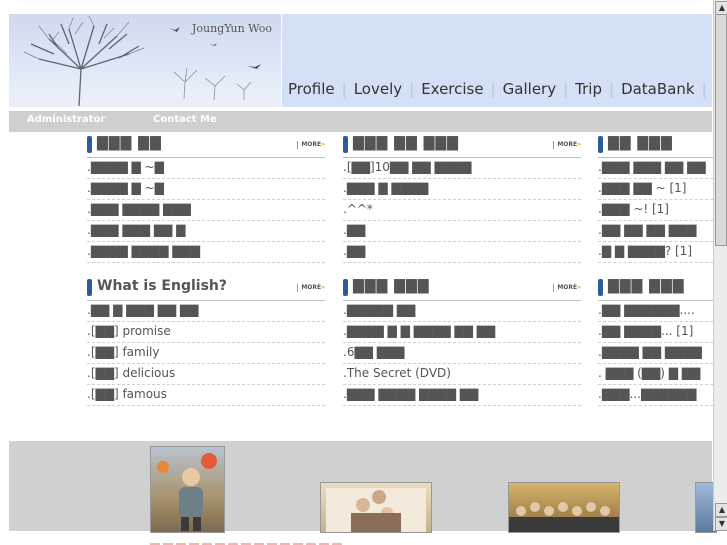 The image size is (727, 545). Describe the element at coordinates (564, 517) in the screenshot. I see `group-photo-thumbnail` at that location.